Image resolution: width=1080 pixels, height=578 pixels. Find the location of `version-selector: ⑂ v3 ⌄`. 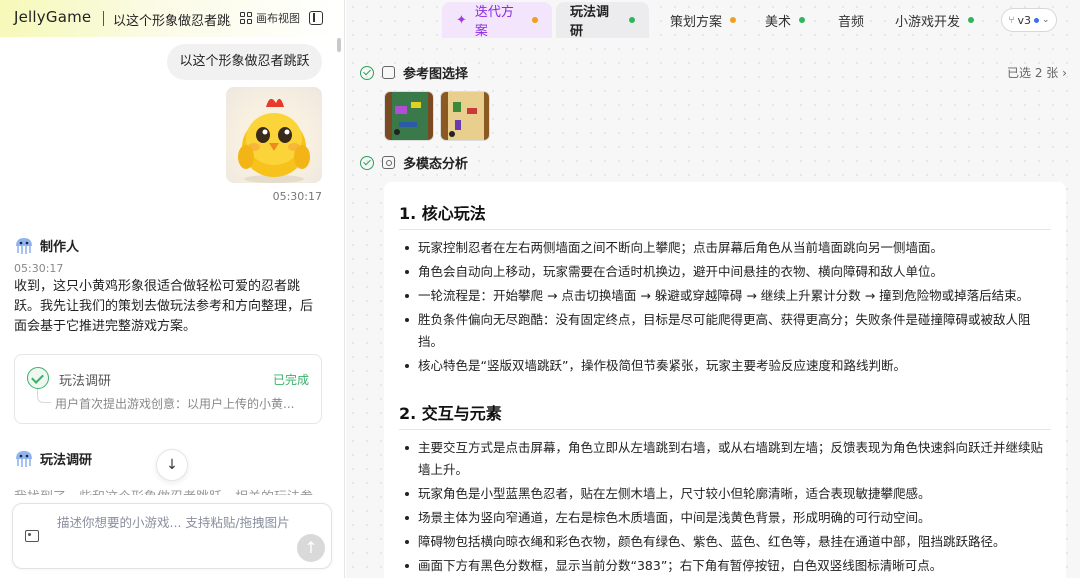

version-selector: ⑂ v3 ⌄ is located at coordinates (1029, 20).